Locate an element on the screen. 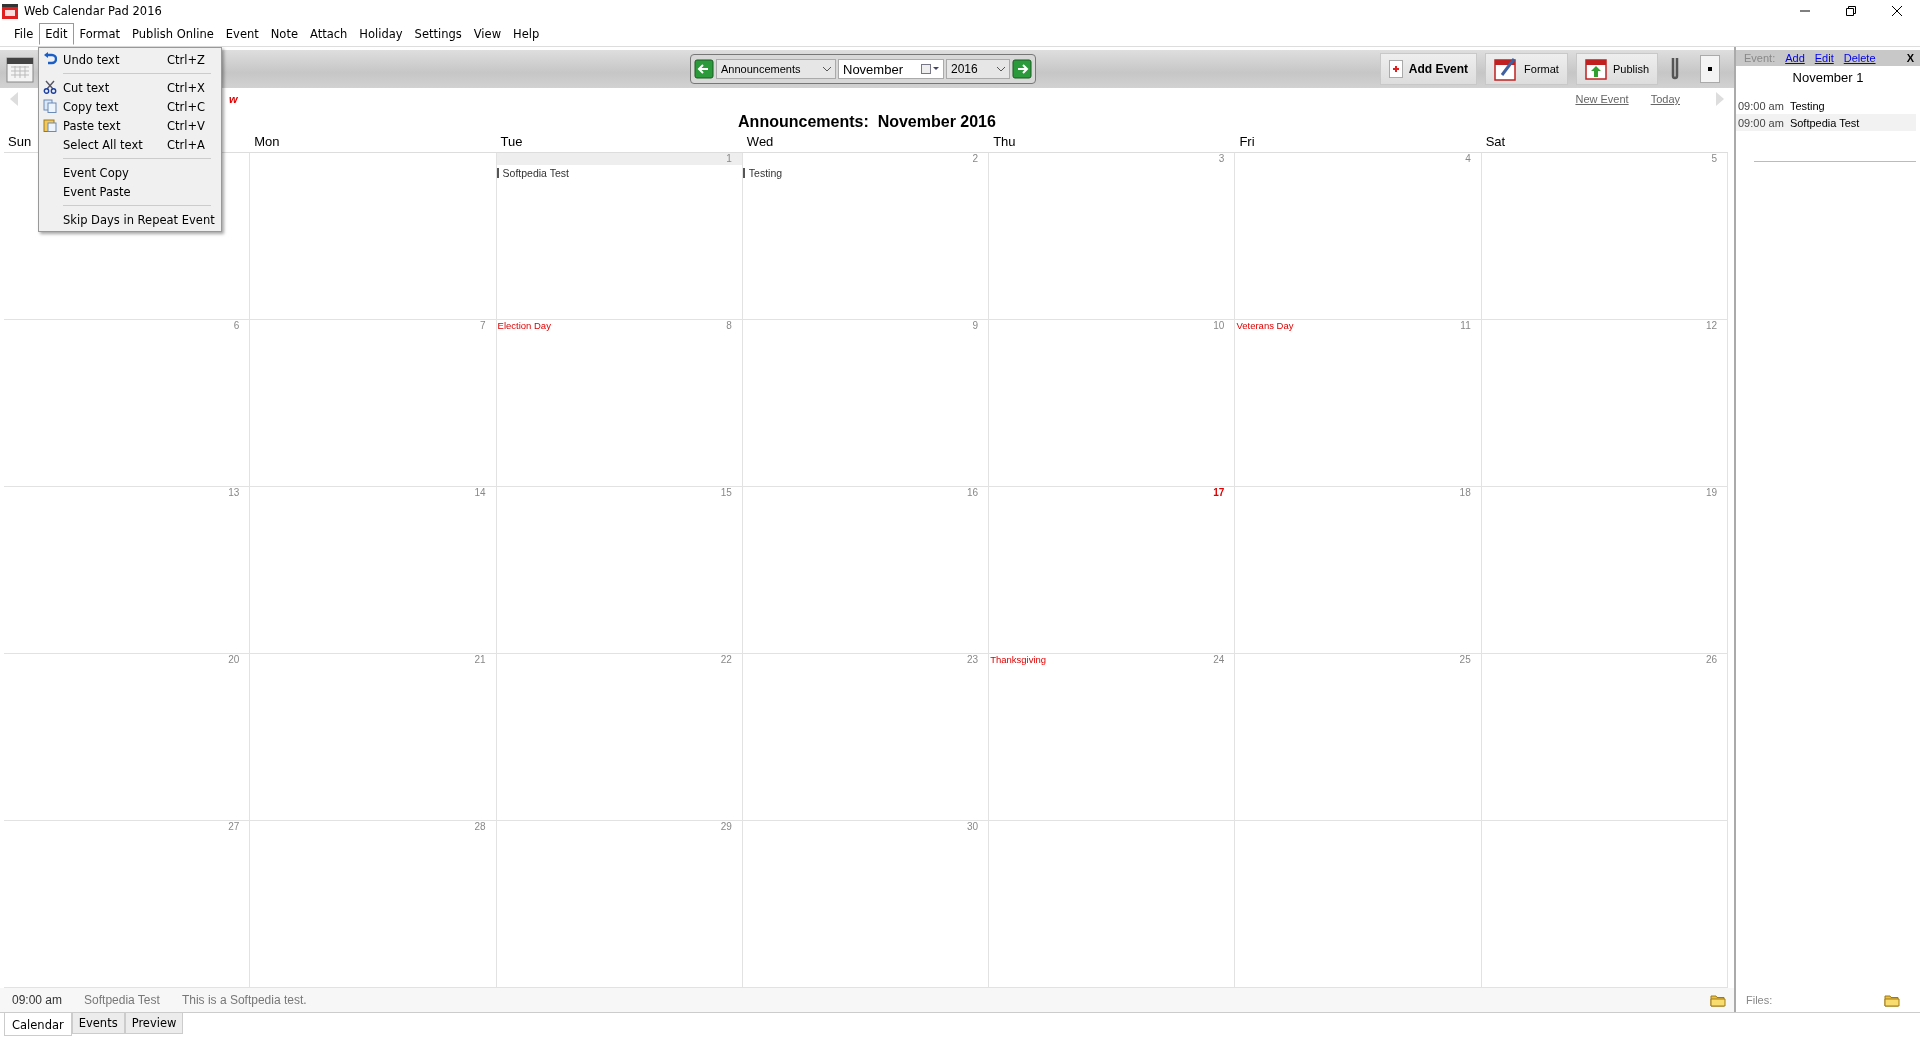  day-cell: 3 is located at coordinates (1112, 236).